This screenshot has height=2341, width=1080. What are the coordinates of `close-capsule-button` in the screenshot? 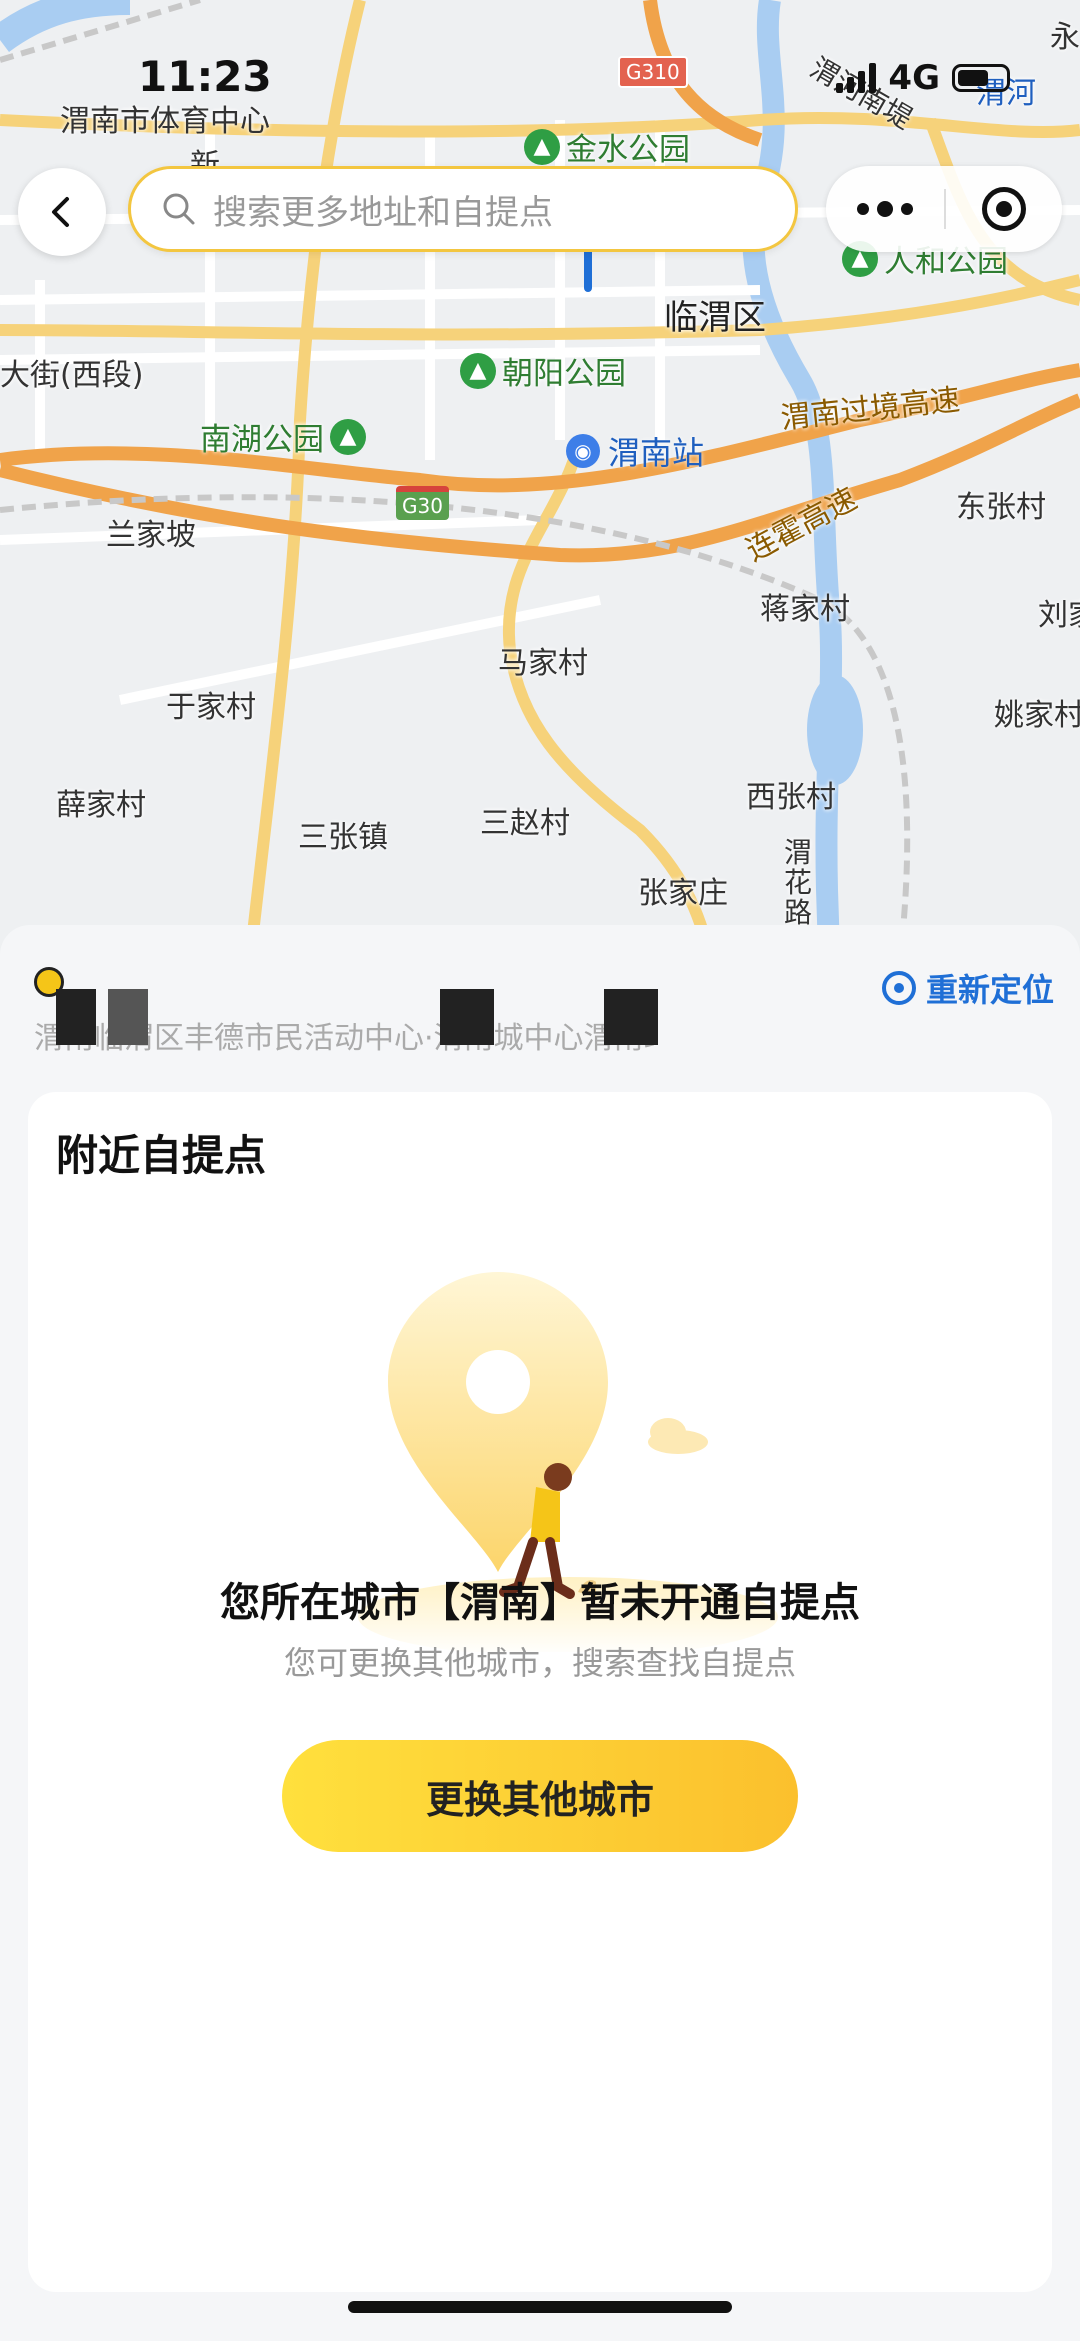 It's located at (1004, 209).